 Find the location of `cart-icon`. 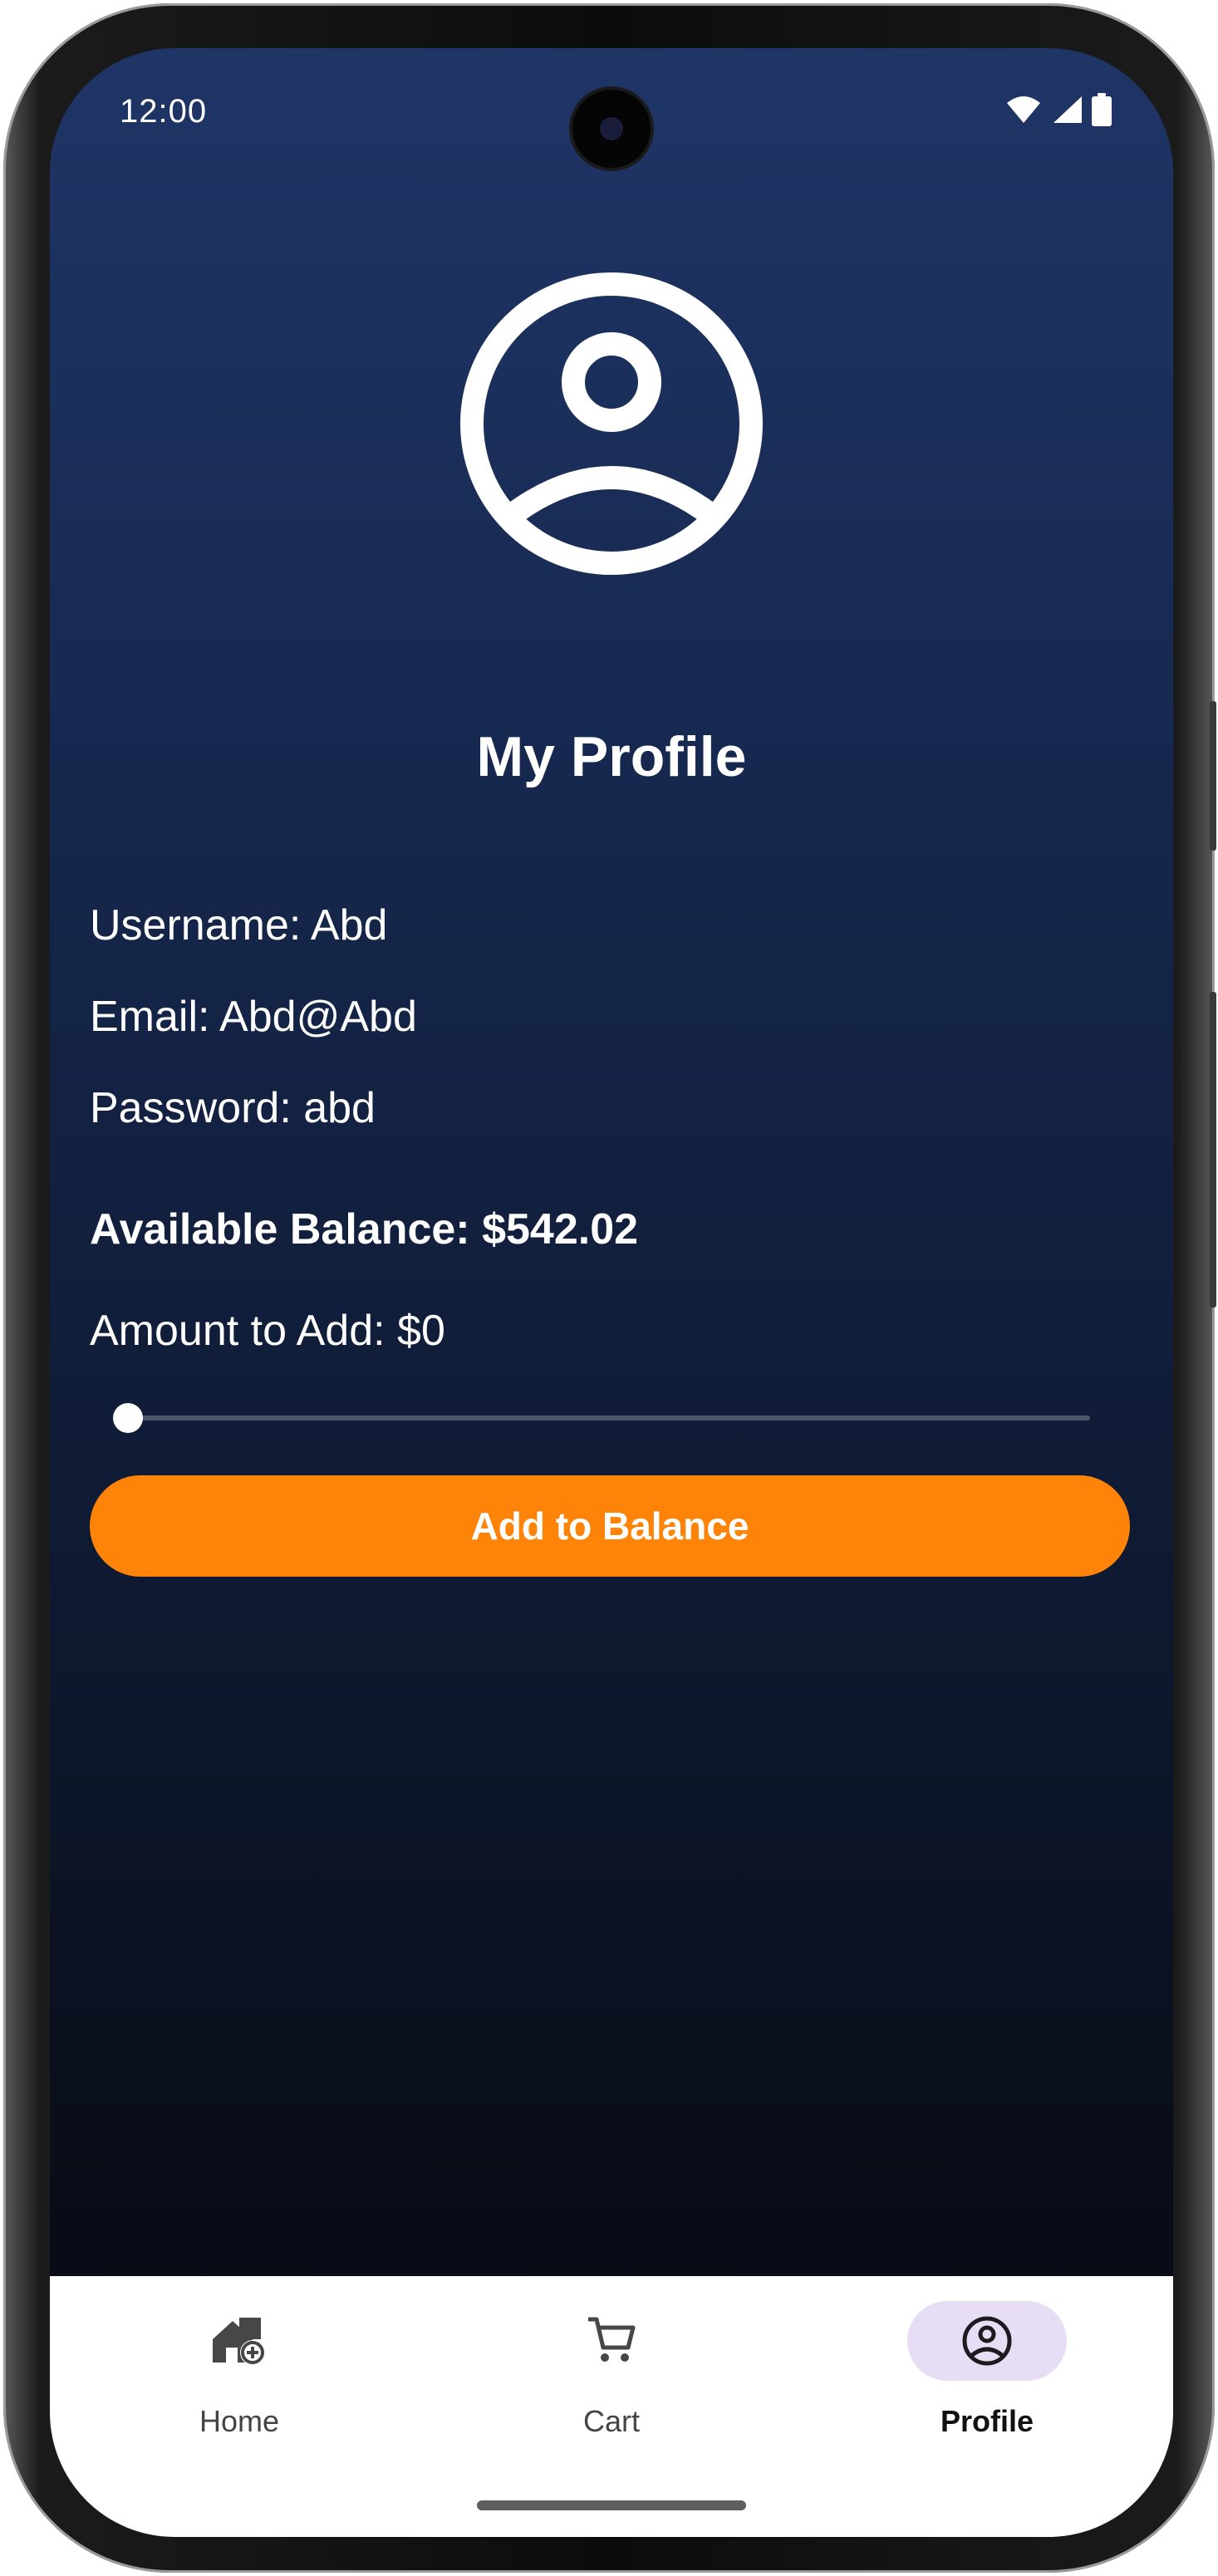

cart-icon is located at coordinates (612, 2339).